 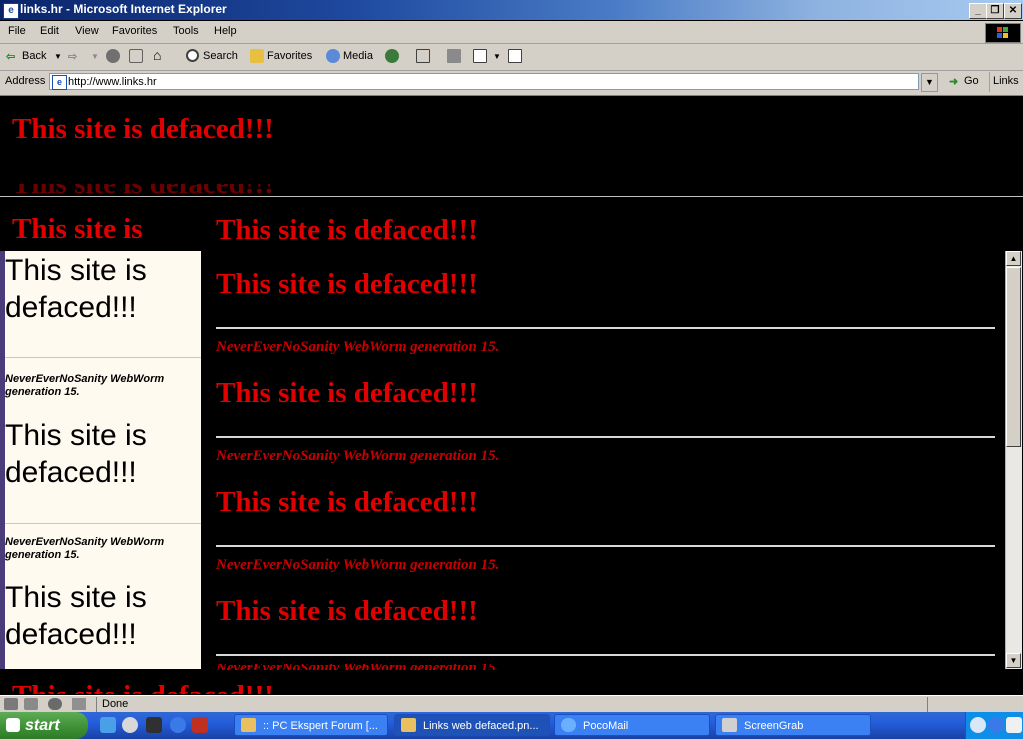 I want to click on favorites-button: Favorites, so click(x=289, y=56).